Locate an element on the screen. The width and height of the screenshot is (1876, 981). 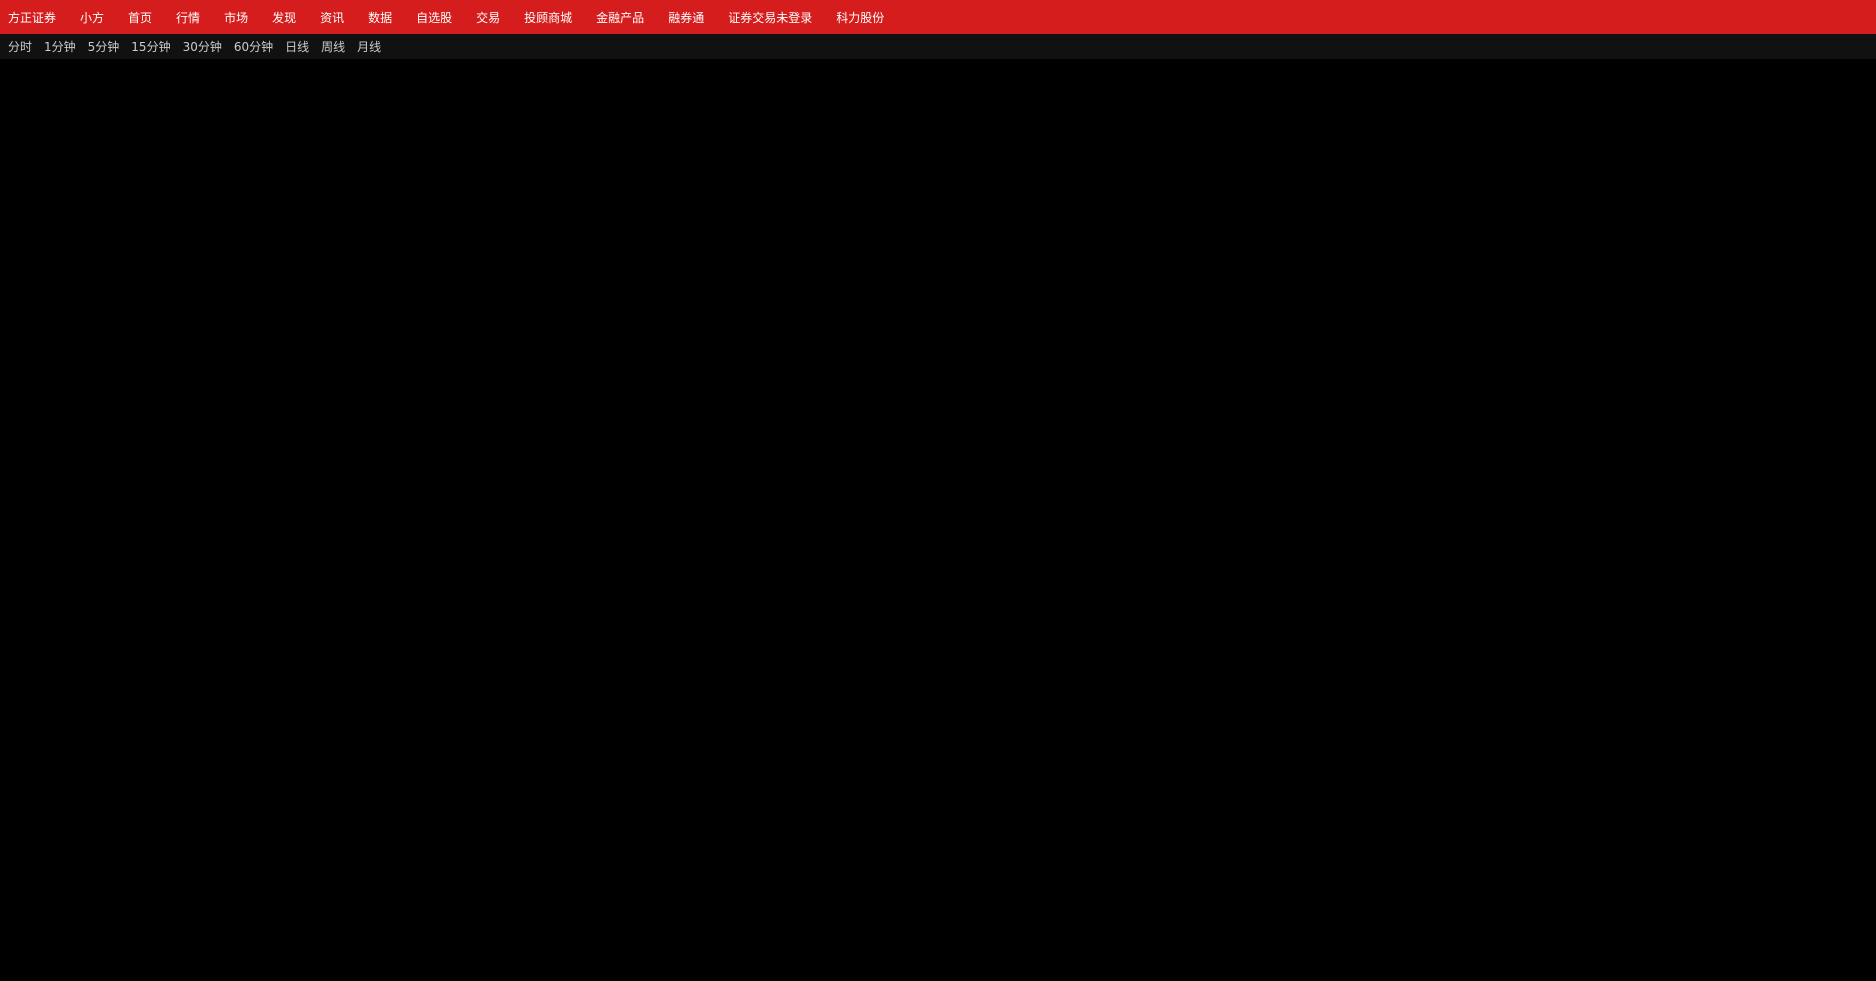
period-tab: 1分钟 is located at coordinates (60, 46).